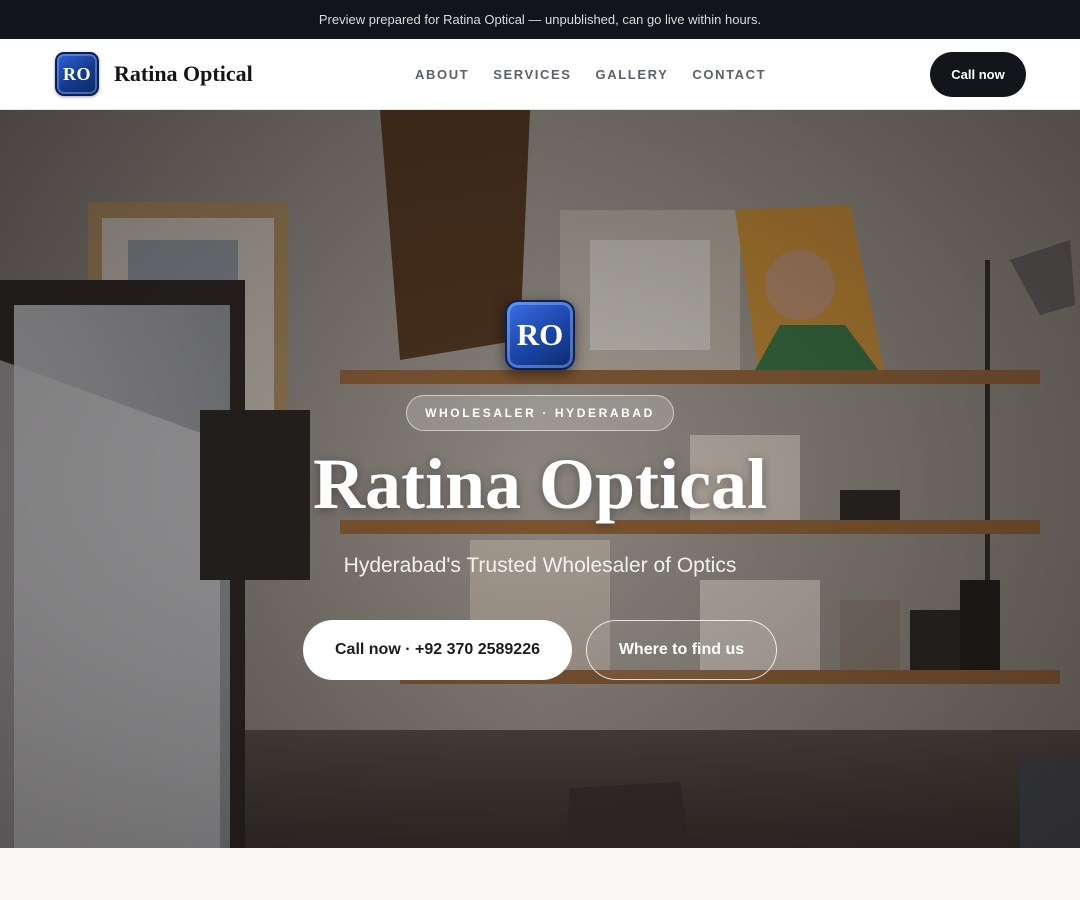 The height and width of the screenshot is (900, 1080). I want to click on hero-subtitle: Hyderabad's Trusted Wholesaler of Optics, so click(540, 565).